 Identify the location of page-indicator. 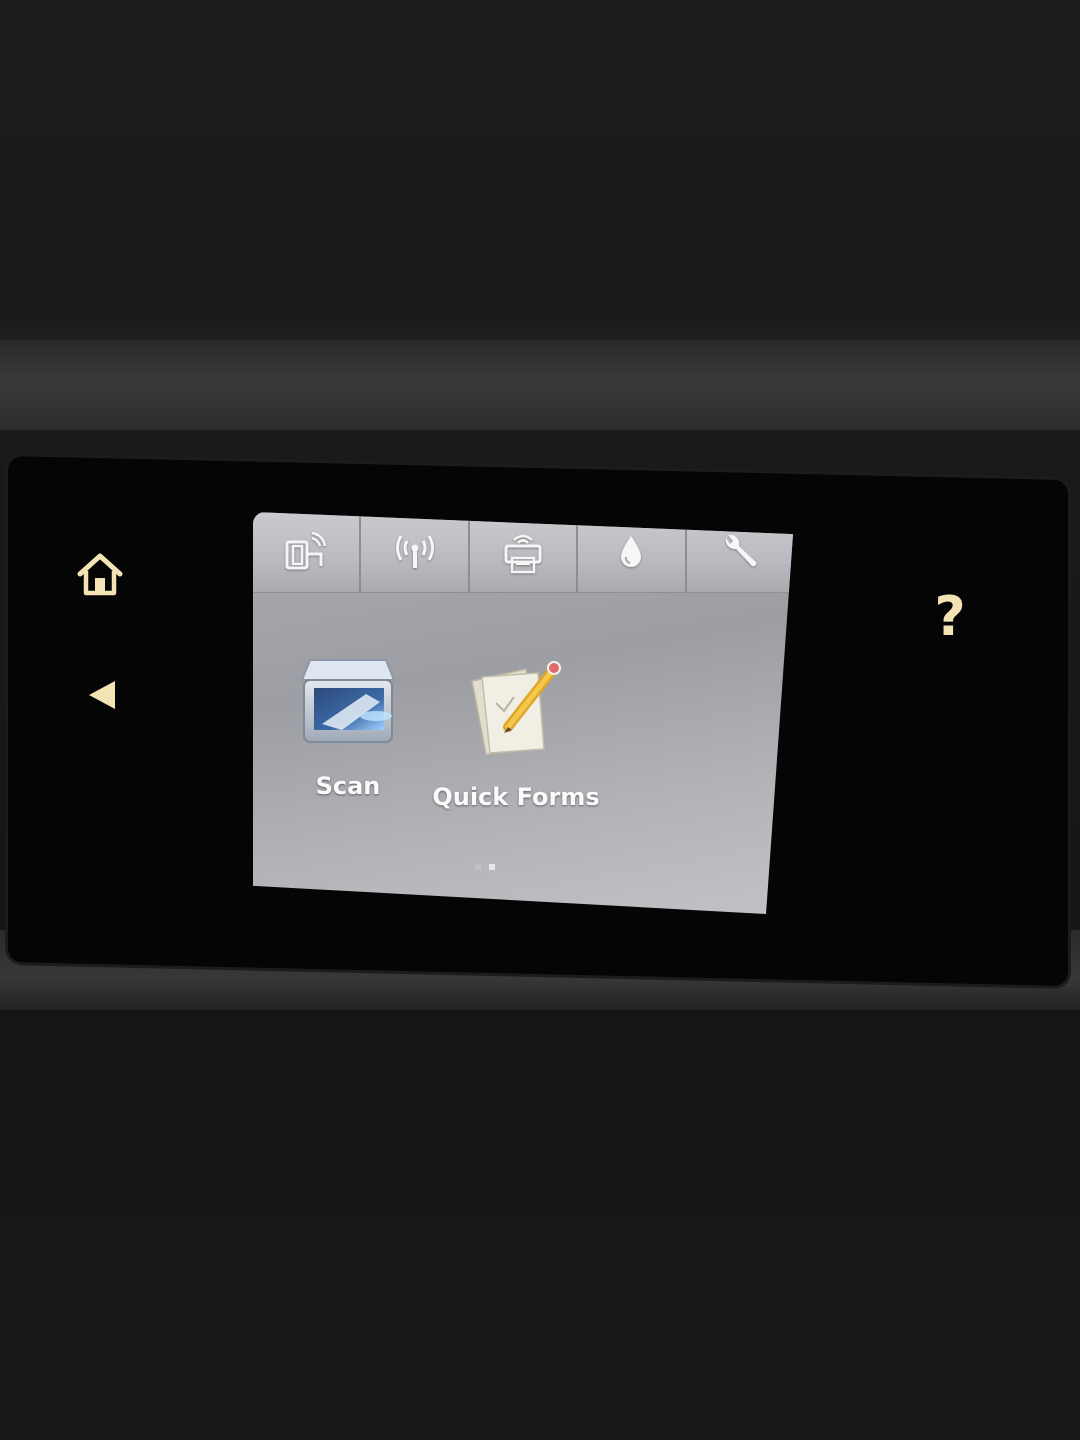
(485, 867).